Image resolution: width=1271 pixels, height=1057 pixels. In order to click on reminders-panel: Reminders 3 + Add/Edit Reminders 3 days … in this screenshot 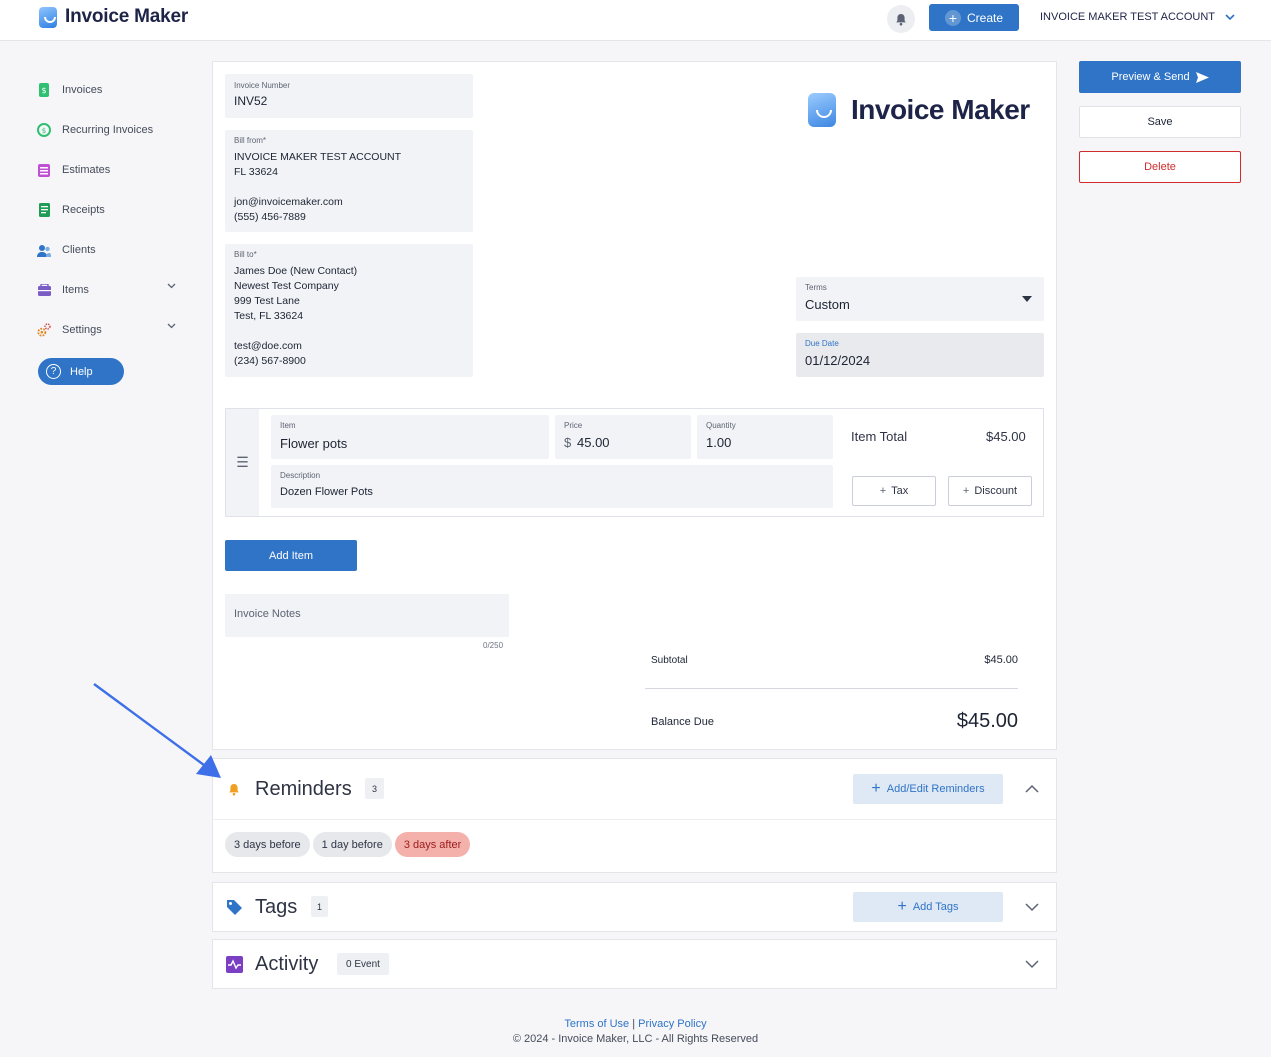, I will do `click(634, 815)`.